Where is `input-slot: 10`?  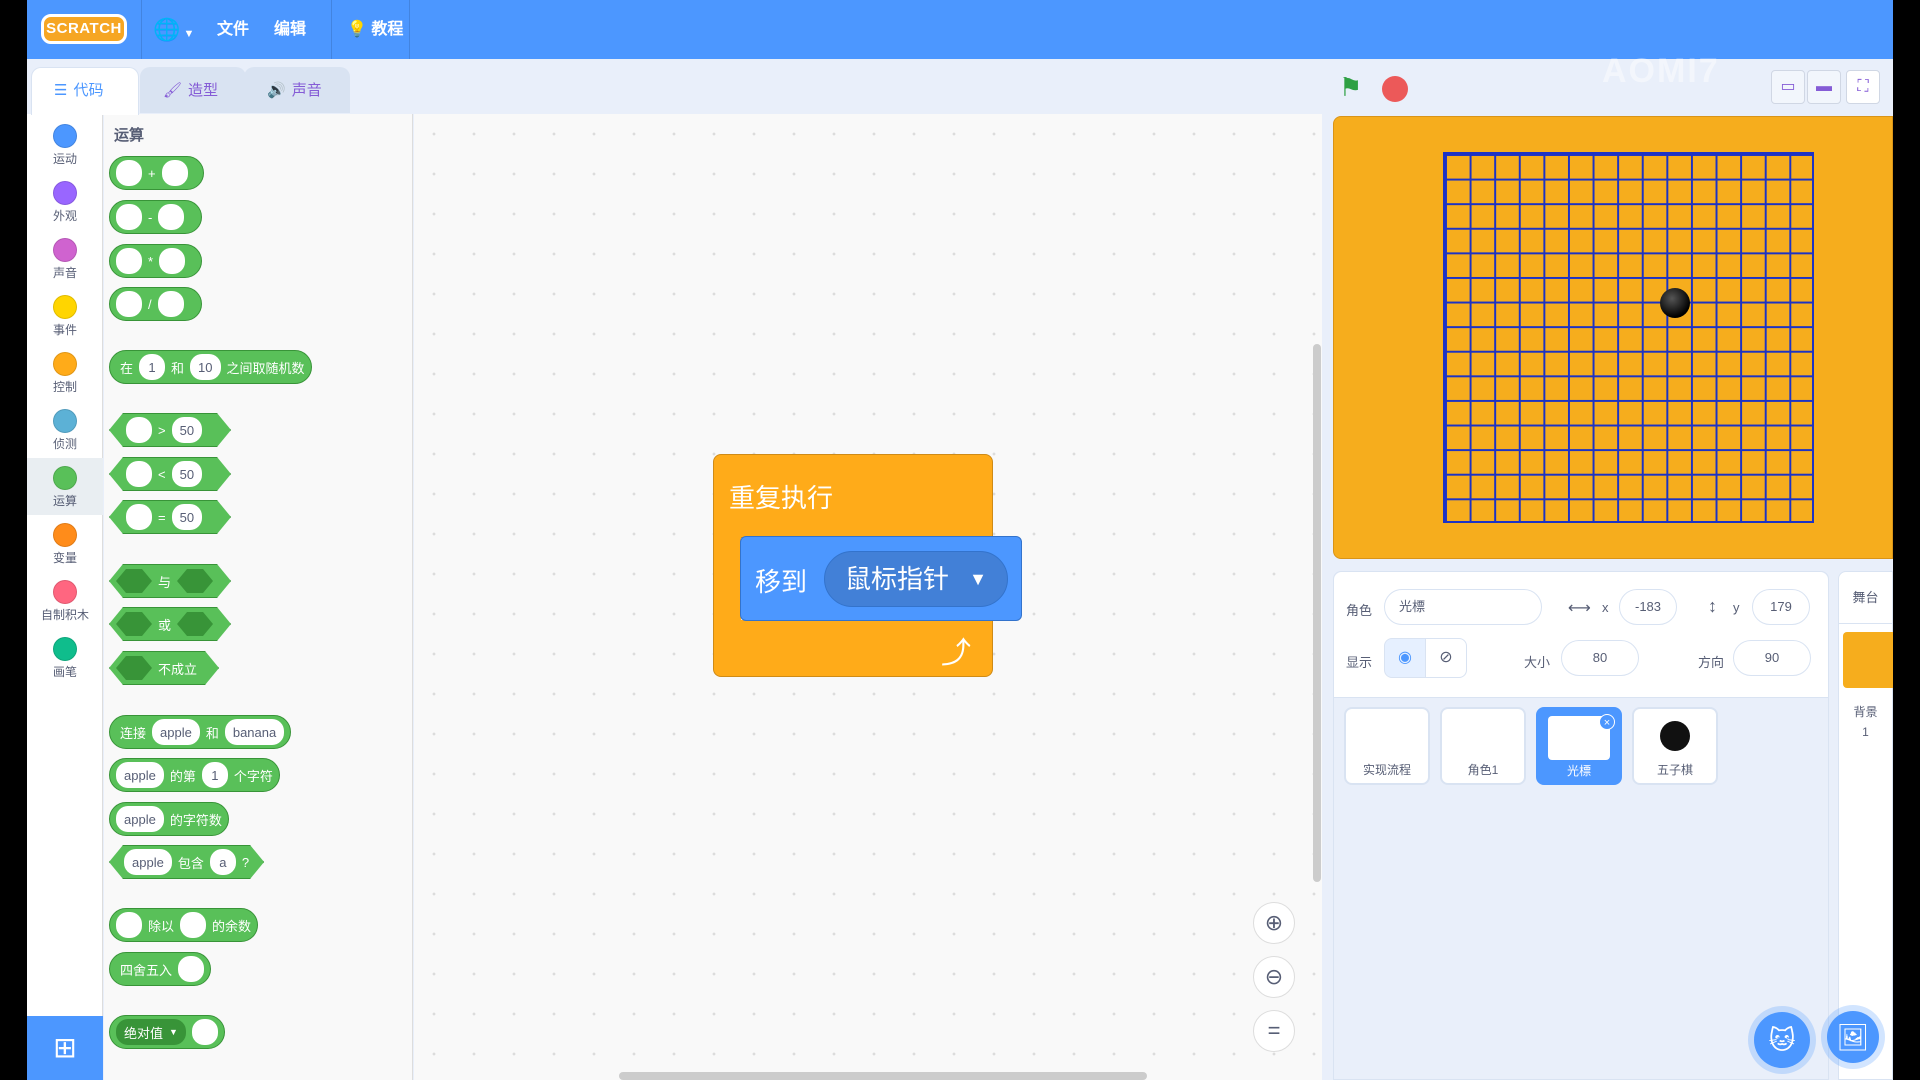
input-slot: 10 is located at coordinates (205, 367).